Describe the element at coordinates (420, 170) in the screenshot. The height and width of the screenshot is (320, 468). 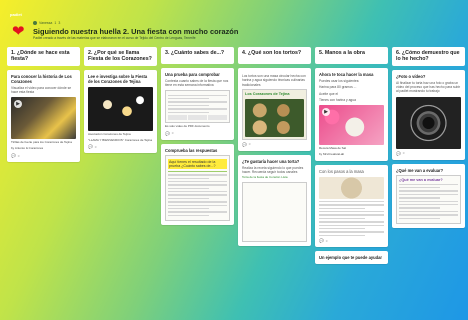
I see `post-title: ¿Qué me van a evaluar?` at that location.